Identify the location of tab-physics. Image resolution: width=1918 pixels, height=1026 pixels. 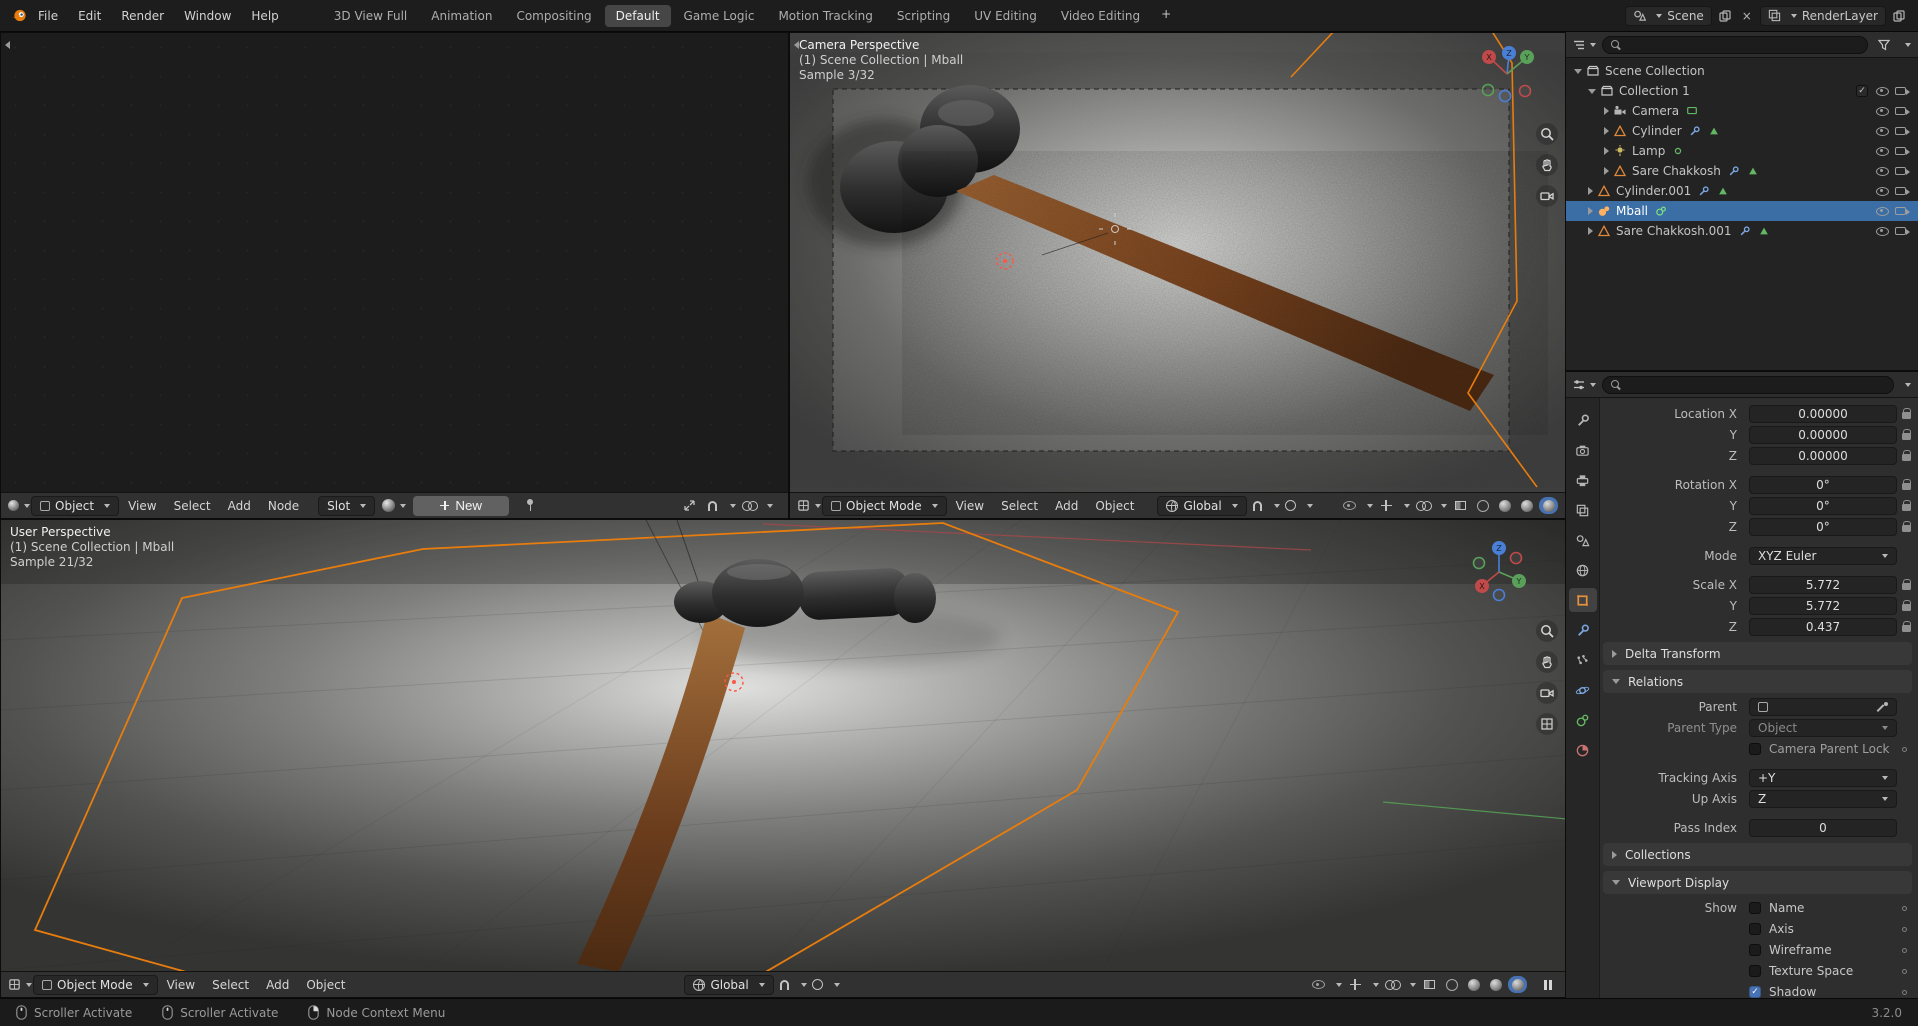
(1583, 690).